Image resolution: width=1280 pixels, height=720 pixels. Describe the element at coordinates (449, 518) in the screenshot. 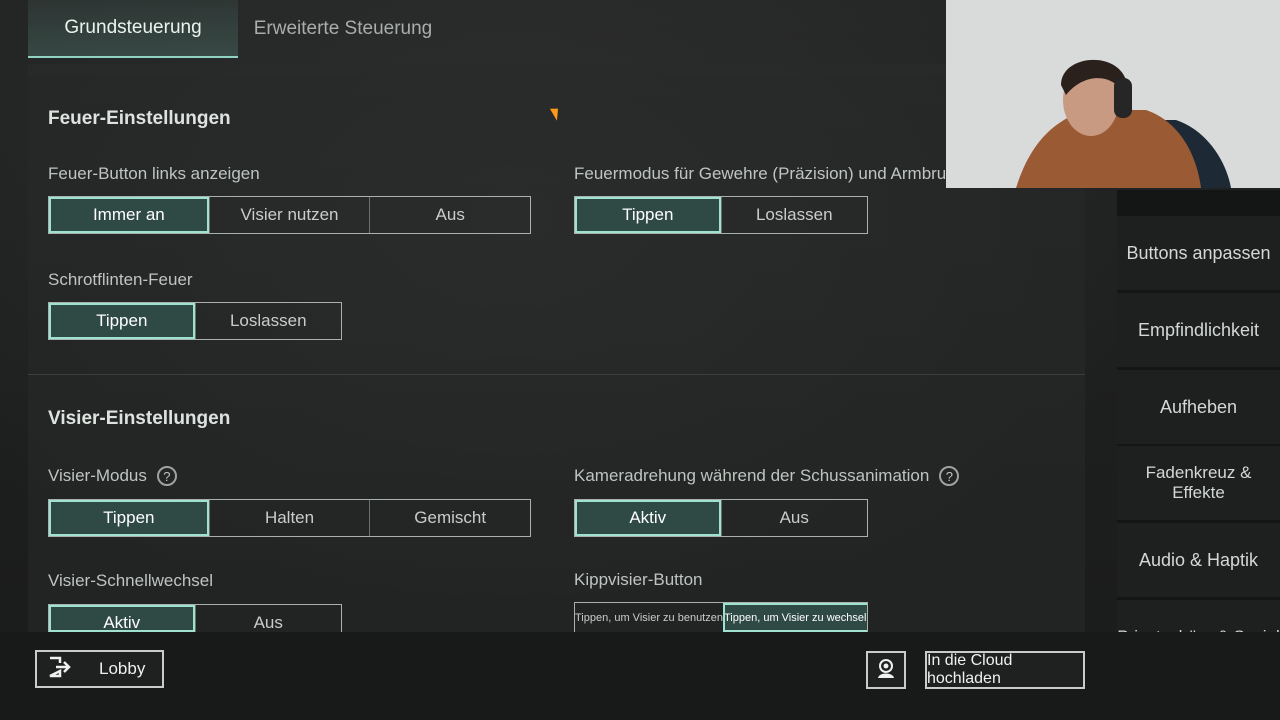

I see `option-gemischt: Gemischt` at that location.